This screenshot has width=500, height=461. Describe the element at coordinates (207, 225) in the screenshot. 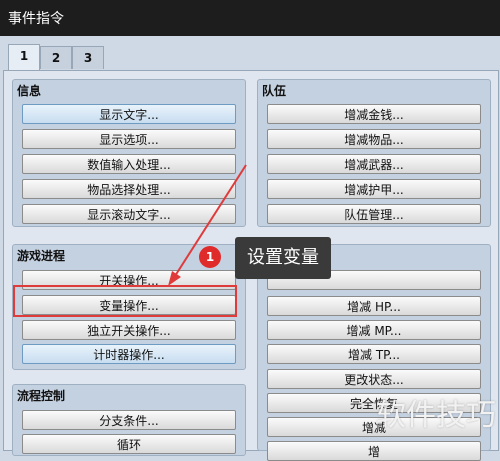

I see `annotation-arrow` at that location.